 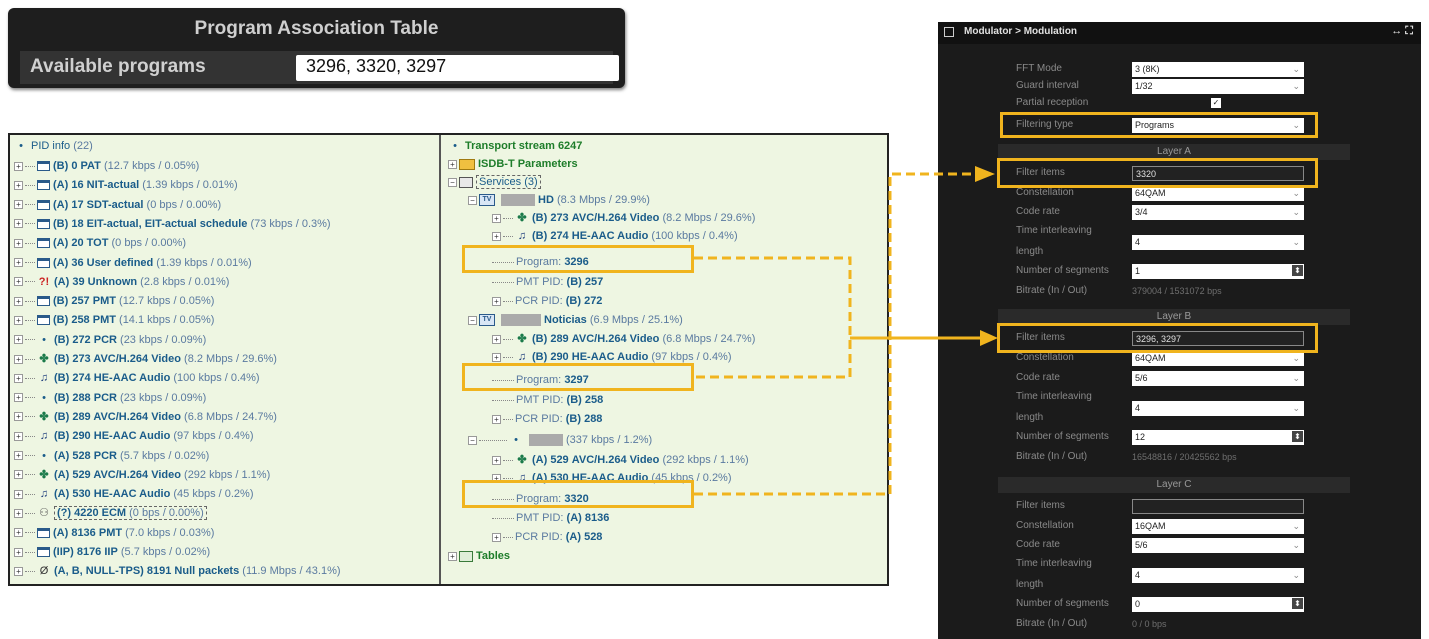 I want to click on arrowhead-layer-b, so click(x=989, y=338).